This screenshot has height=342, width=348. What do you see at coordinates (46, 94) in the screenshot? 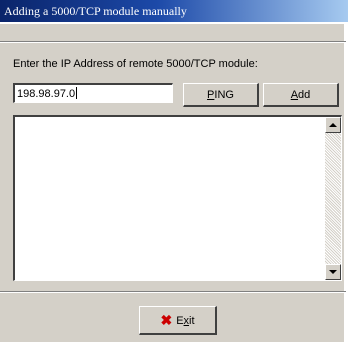
I see `ip-address-value: 198.98.97.0` at bounding box center [46, 94].